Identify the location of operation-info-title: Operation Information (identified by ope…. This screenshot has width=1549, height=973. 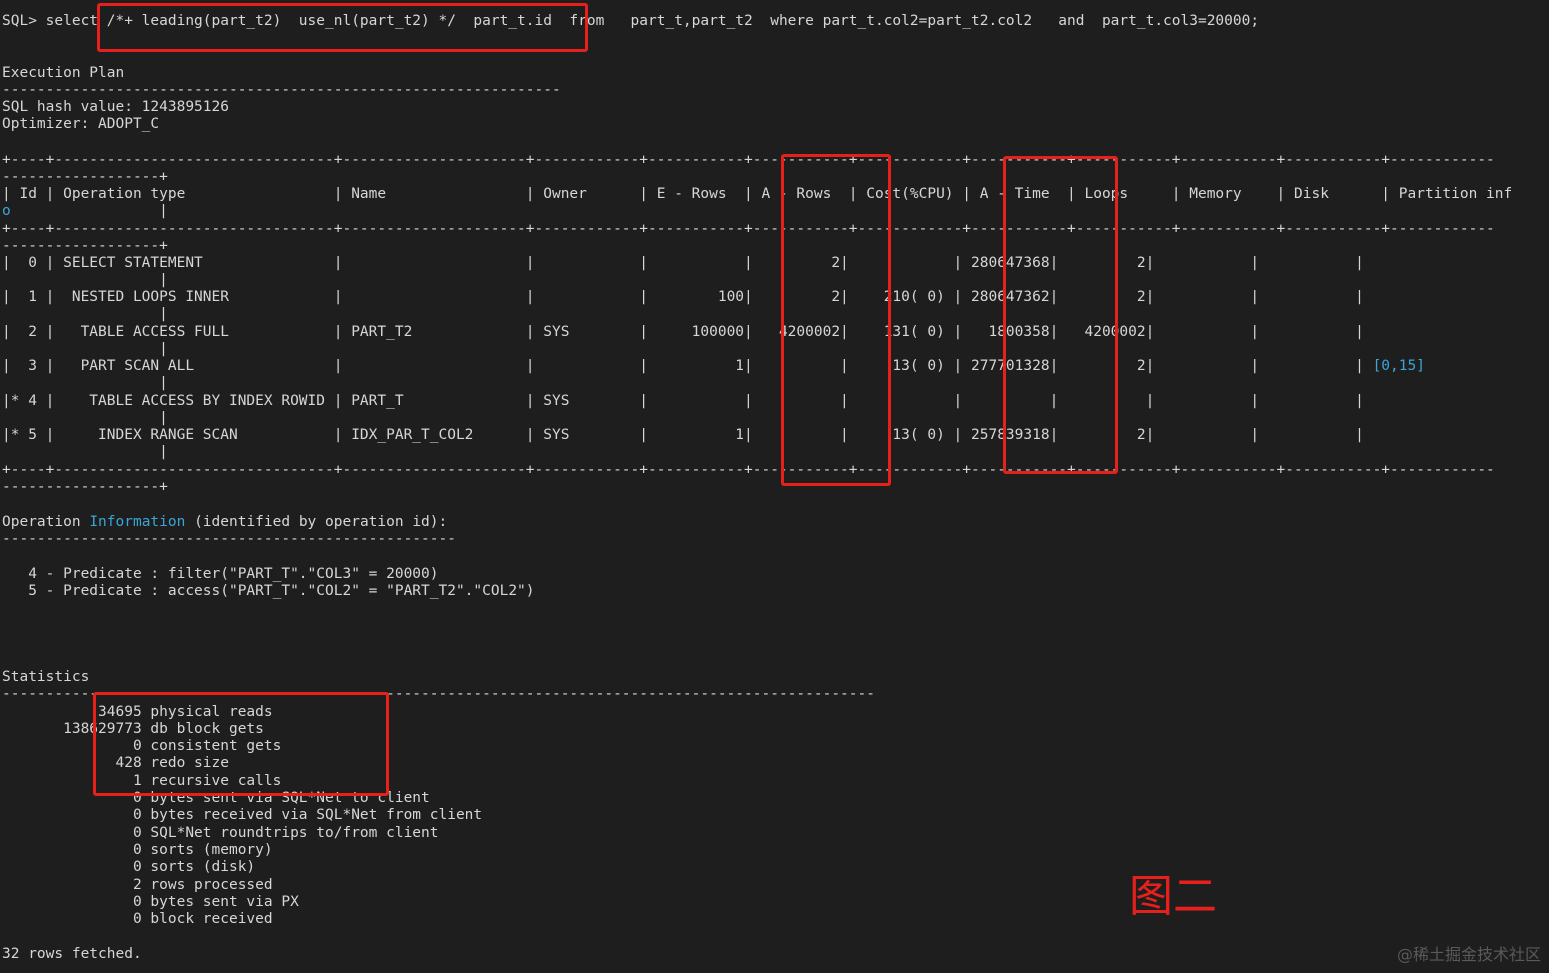
(224, 522).